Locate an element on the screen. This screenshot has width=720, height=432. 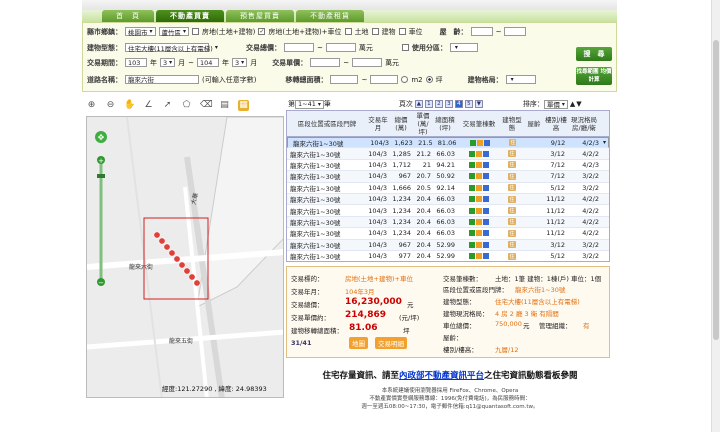
type-land-checkbox is located at coordinates (348, 31).